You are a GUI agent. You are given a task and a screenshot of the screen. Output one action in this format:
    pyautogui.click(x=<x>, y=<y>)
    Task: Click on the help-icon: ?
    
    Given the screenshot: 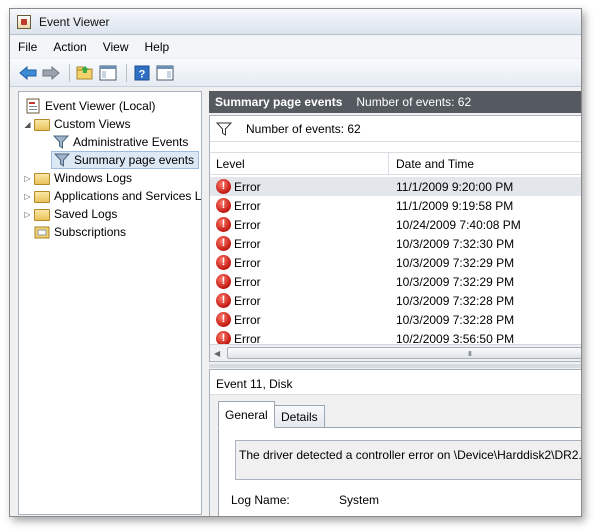 What is the action you would take?
    pyautogui.click(x=142, y=73)
    